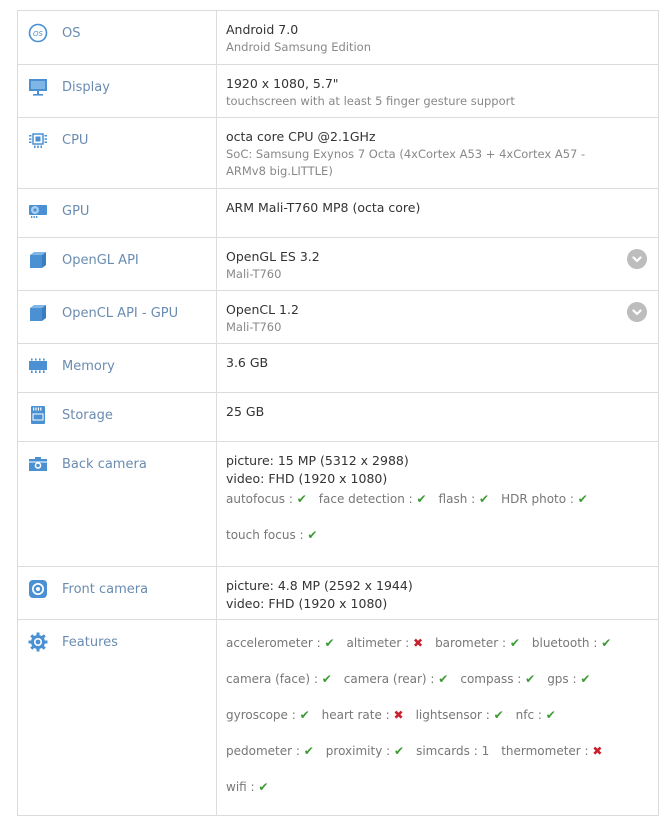 The image size is (670, 828). I want to click on spec-value: ARM Mali-T760 MP8 (octa core), so click(323, 207).